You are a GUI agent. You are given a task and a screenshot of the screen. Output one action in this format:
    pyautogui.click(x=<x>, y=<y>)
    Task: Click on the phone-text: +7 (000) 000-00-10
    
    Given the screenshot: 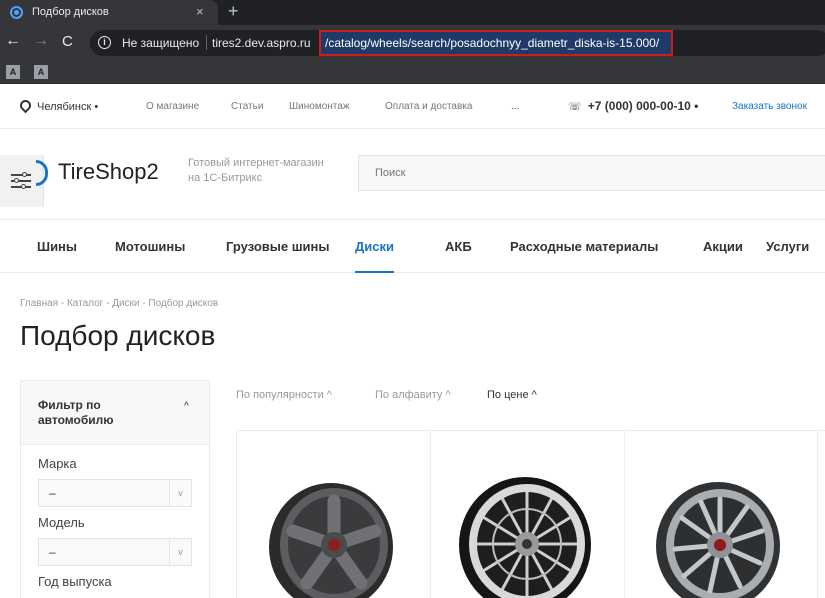 What is the action you would take?
    pyautogui.click(x=639, y=106)
    